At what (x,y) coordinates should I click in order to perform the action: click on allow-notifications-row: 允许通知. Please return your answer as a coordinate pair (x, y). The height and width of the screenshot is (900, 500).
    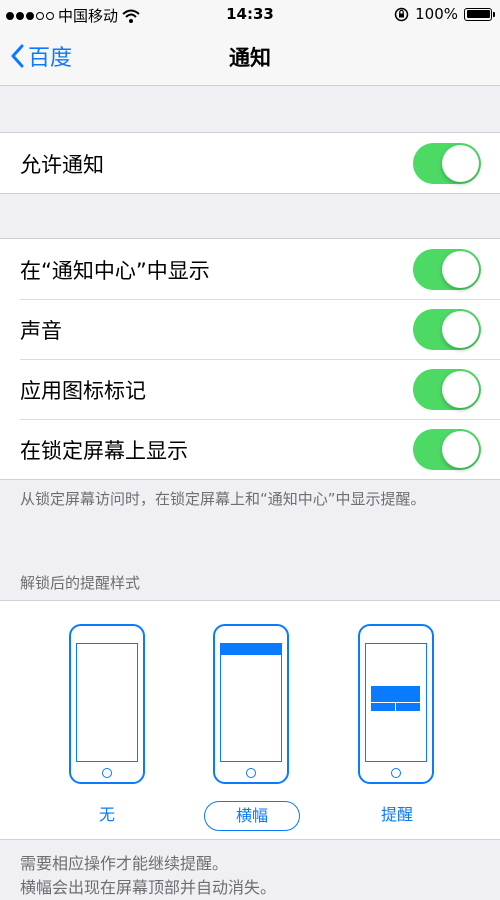
    Looking at the image, I should click on (250, 163).